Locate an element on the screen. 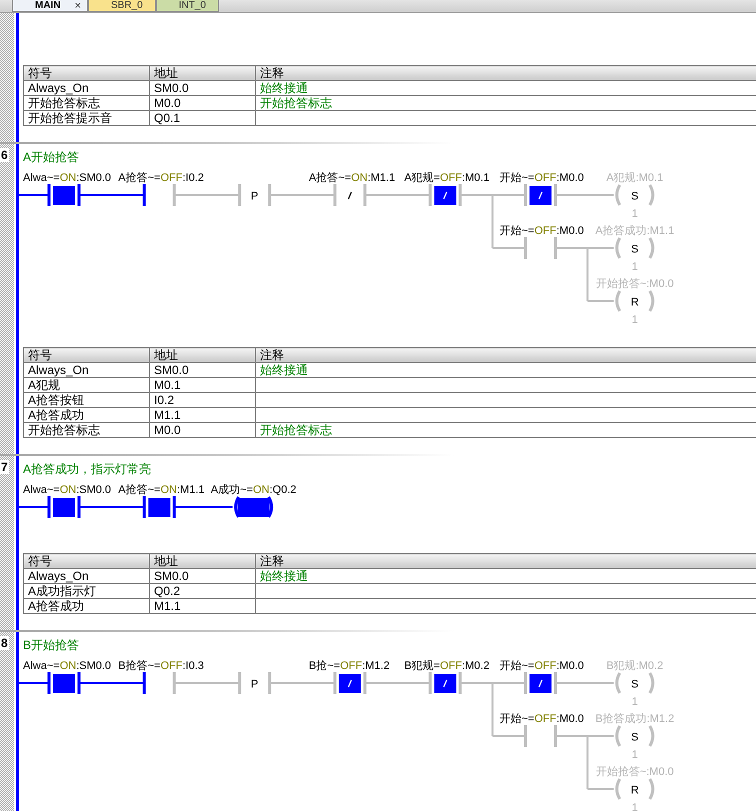 Image resolution: width=756 pixels, height=811 pixels. tab: INT_0 is located at coordinates (187, 6).